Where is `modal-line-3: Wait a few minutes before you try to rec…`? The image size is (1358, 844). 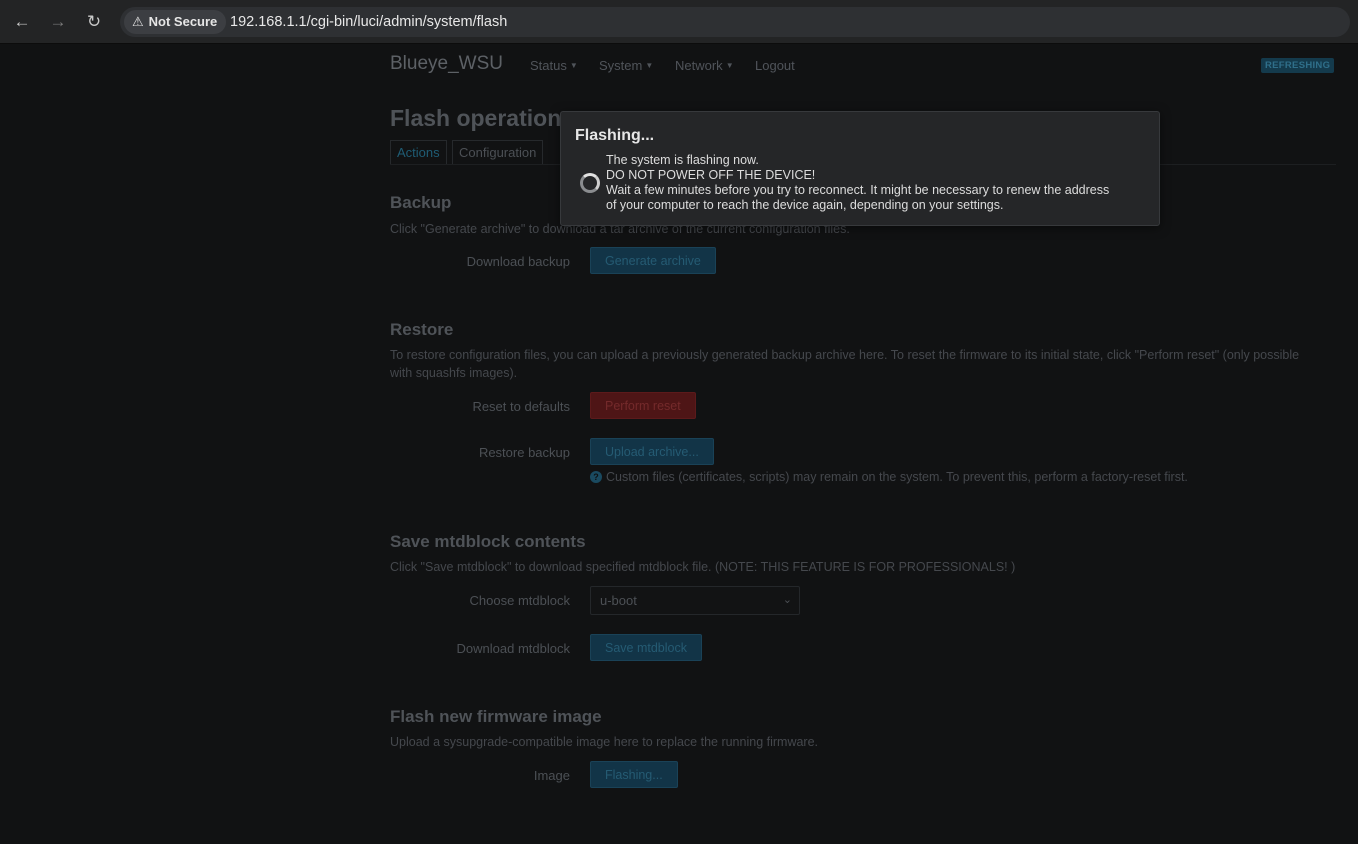
modal-line-3: Wait a few minutes before you try to rec… is located at coordinates (858, 190).